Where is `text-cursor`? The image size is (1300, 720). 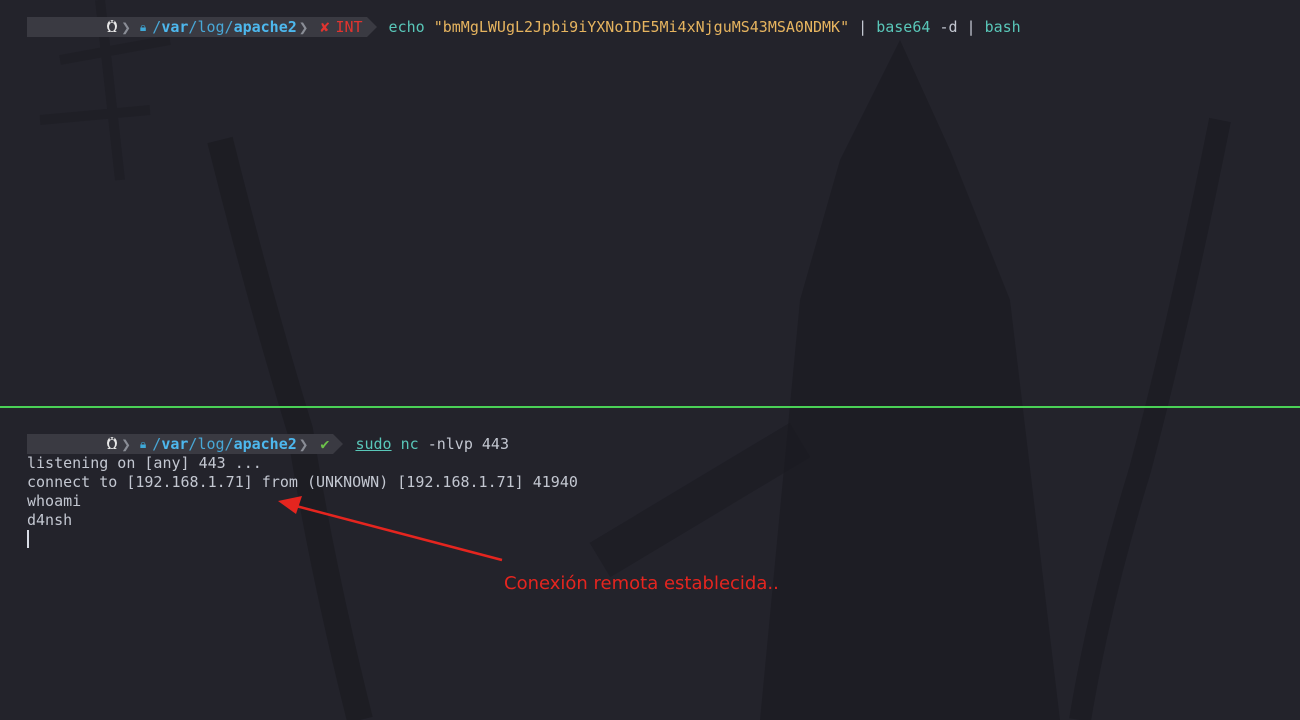 text-cursor is located at coordinates (28, 539).